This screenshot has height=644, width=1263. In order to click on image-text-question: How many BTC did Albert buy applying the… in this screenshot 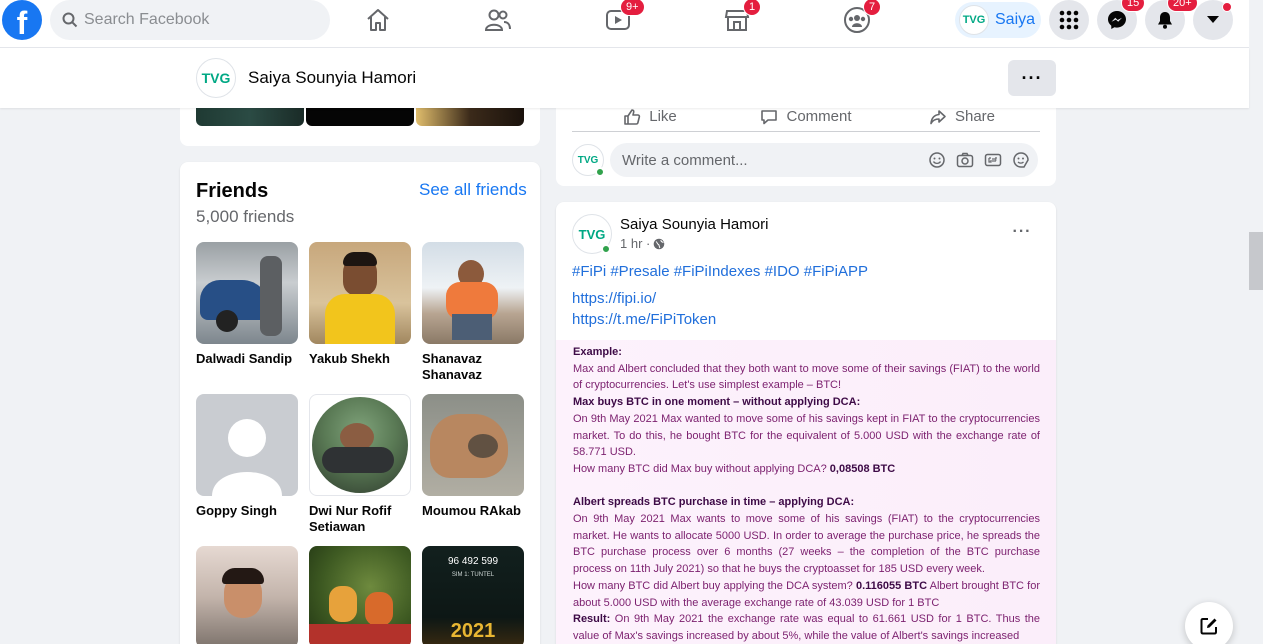, I will do `click(713, 585)`.